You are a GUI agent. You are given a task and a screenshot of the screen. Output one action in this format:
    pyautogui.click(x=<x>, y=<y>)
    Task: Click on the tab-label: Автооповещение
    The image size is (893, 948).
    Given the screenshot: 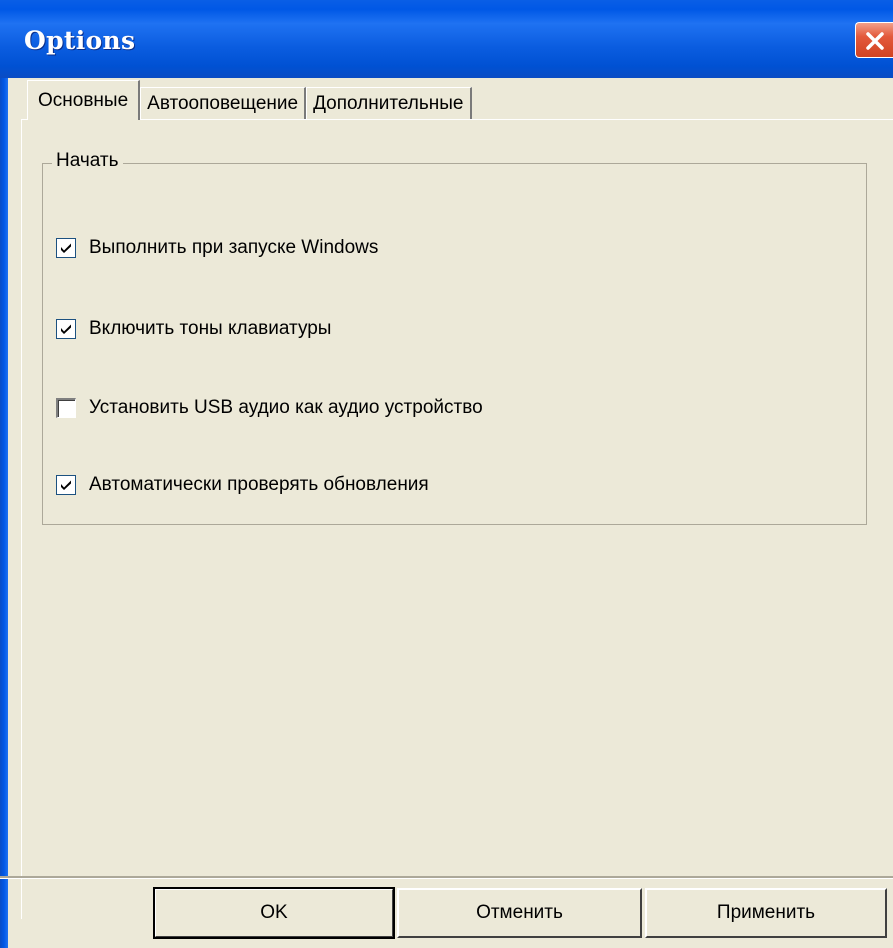 What is the action you would take?
    pyautogui.click(x=223, y=103)
    